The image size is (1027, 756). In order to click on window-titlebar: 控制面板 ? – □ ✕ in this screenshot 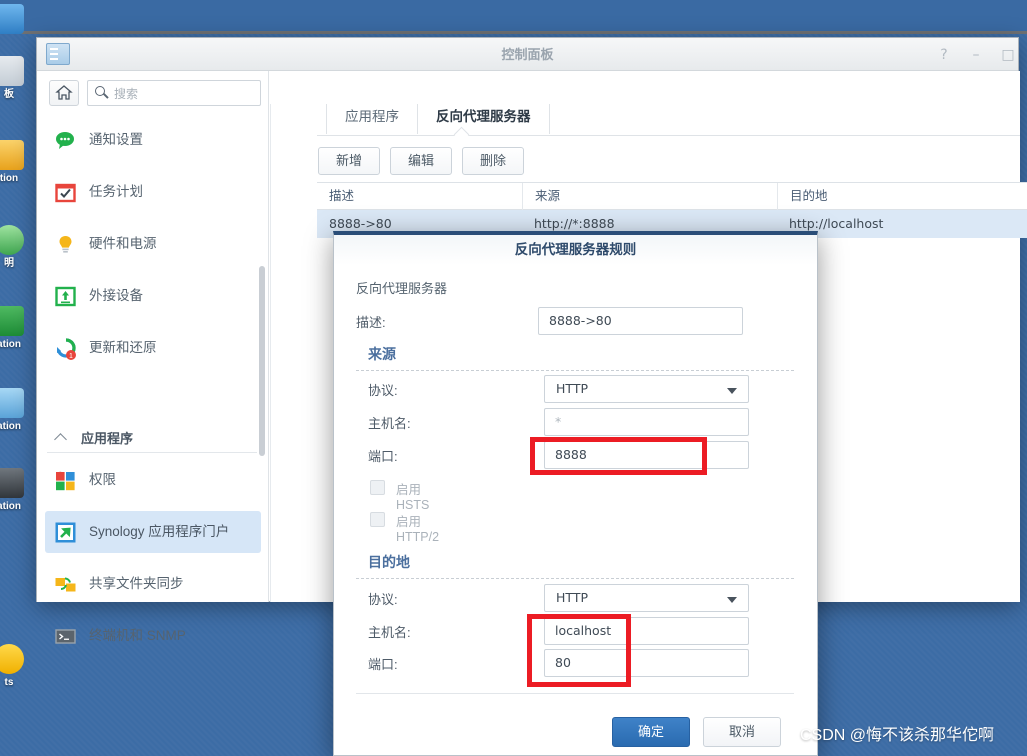, I will do `click(527, 54)`.